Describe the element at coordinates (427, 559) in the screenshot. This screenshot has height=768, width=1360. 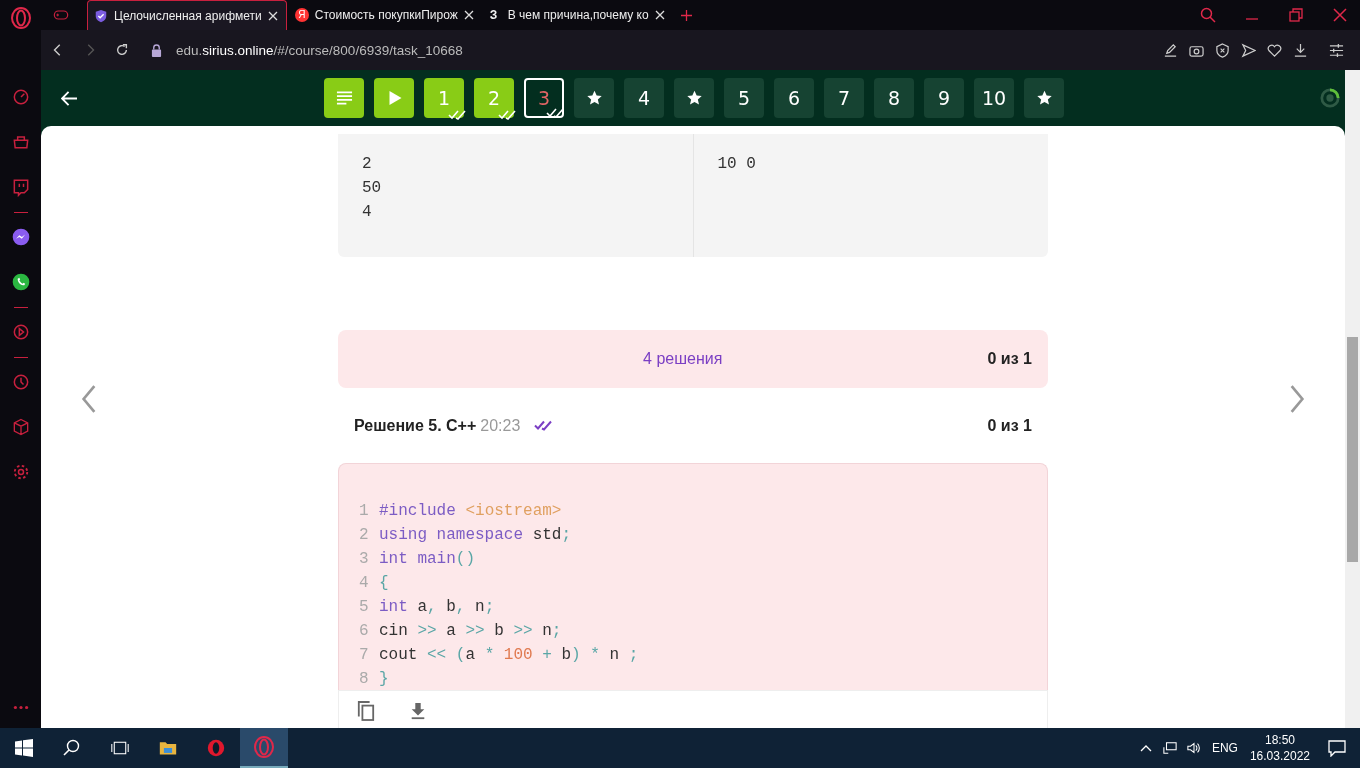
I see `code-line: int main()` at that location.